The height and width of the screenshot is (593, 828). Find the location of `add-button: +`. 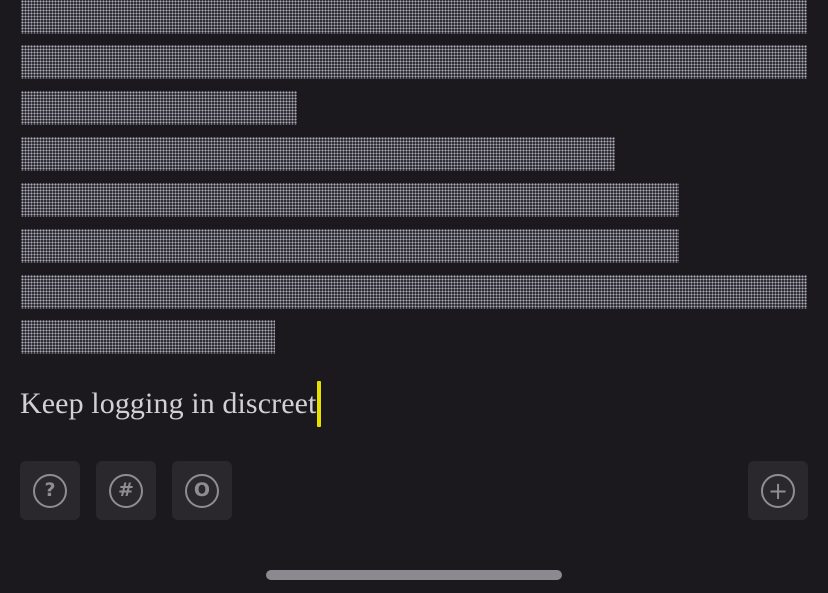

add-button: + is located at coordinates (778, 490).